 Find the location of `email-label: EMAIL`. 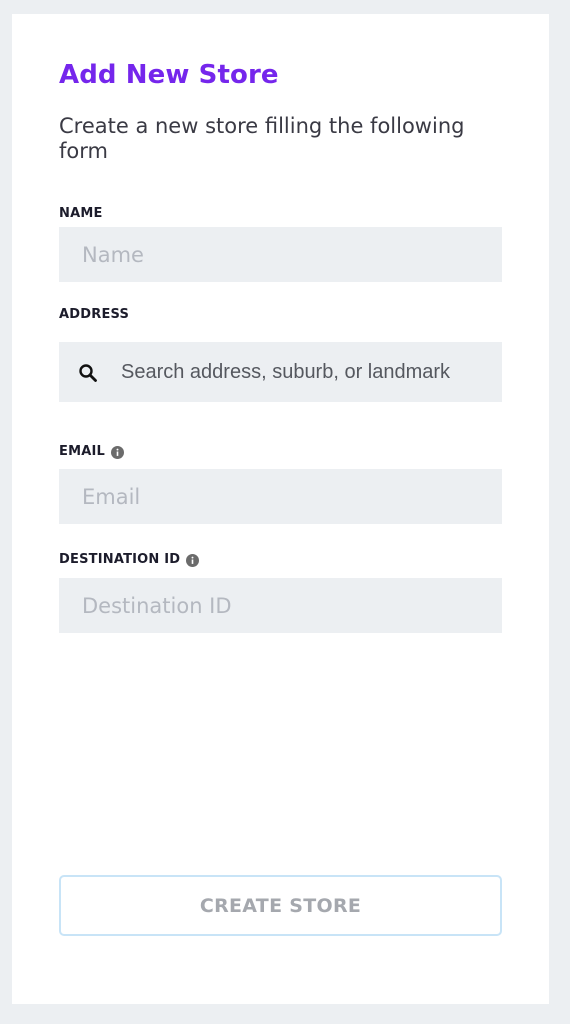

email-label: EMAIL is located at coordinates (91, 452).